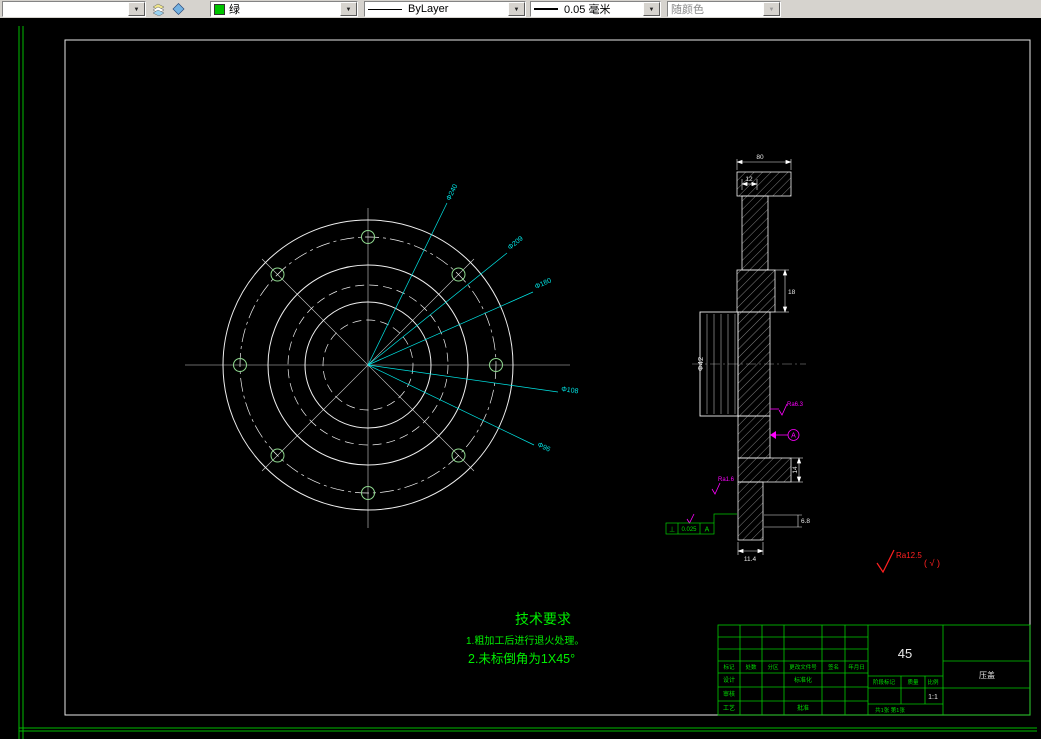 This screenshot has height=739, width=1041. I want to click on layer-current-icon, so click(178, 9).